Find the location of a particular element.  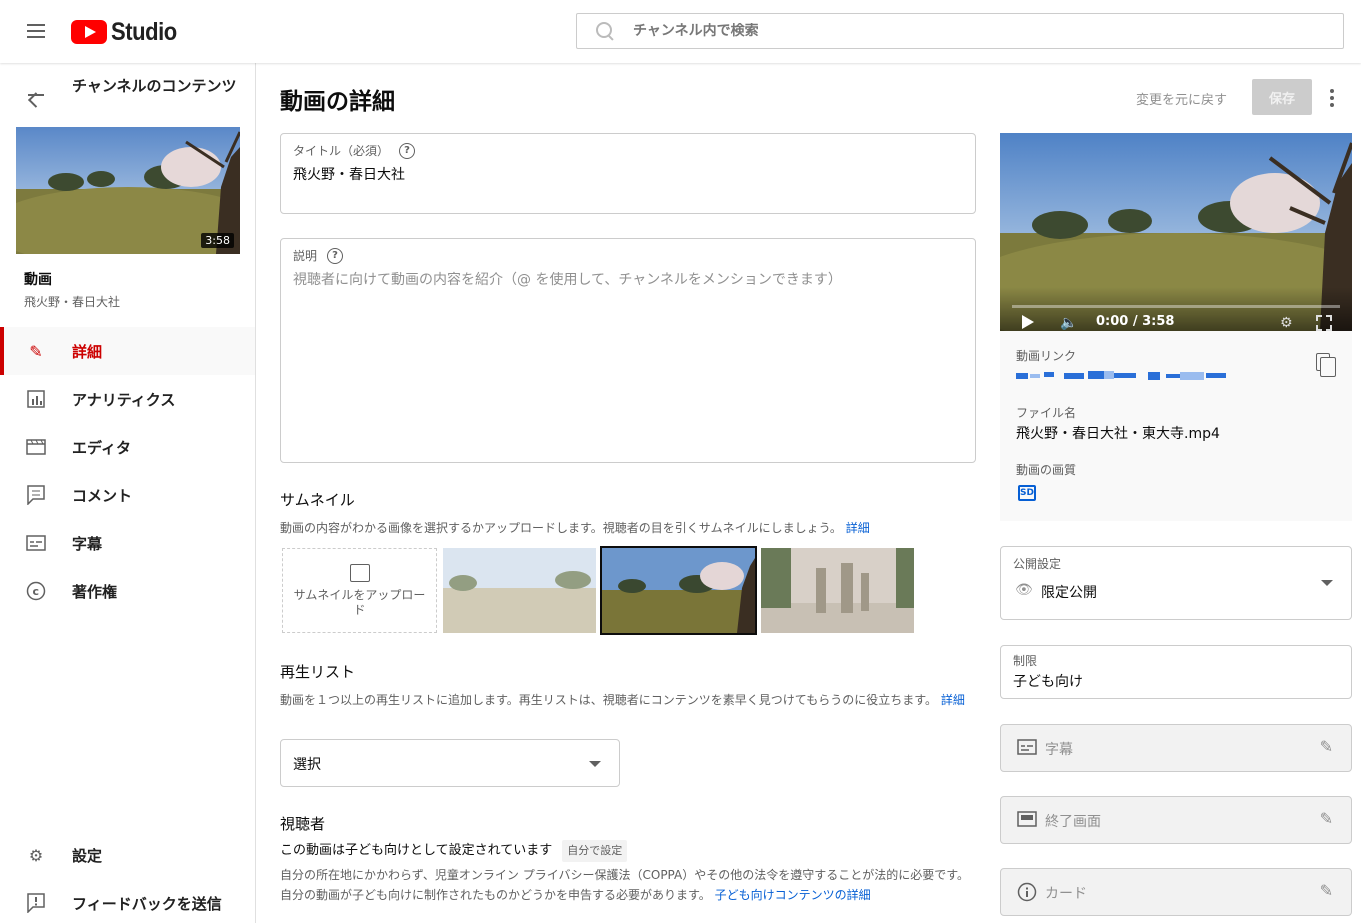

eye-icon: 👁 is located at coordinates (1024, 590).